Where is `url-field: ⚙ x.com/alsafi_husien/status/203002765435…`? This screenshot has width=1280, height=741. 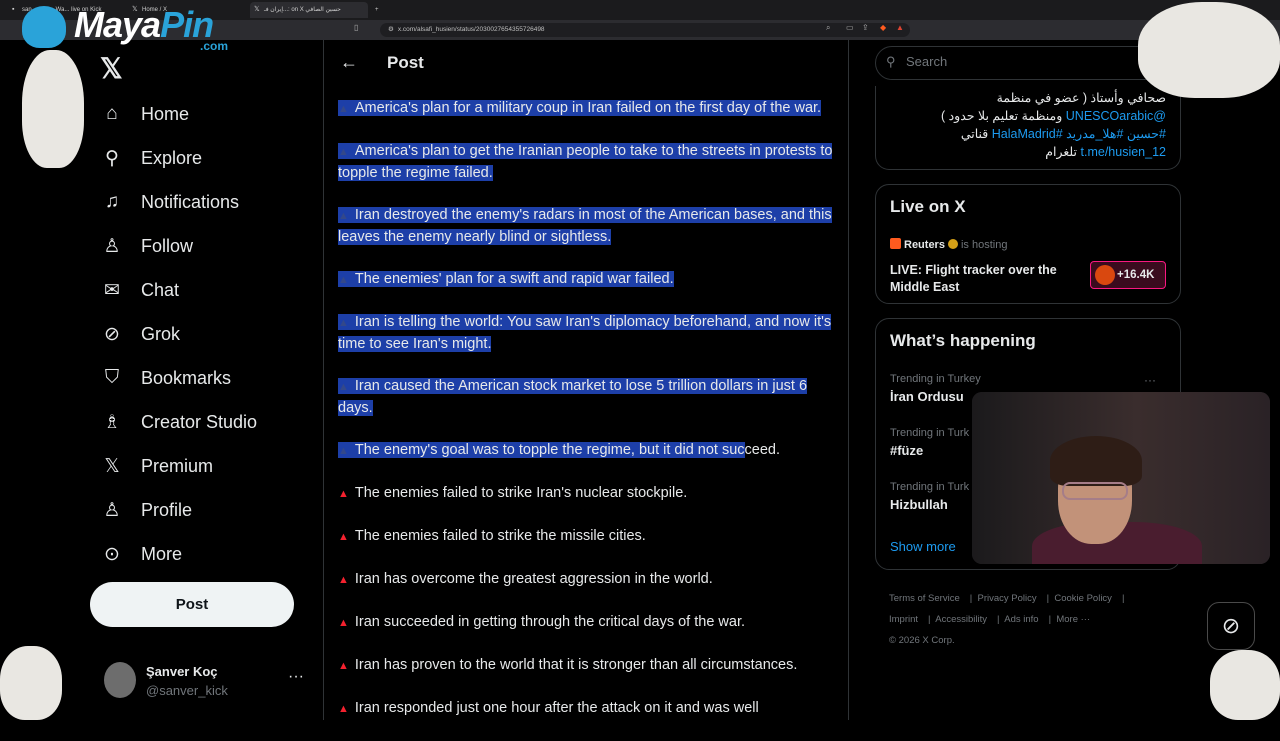
url-field: ⚙ x.com/alsafi_husien/status/203002765435… is located at coordinates (645, 30).